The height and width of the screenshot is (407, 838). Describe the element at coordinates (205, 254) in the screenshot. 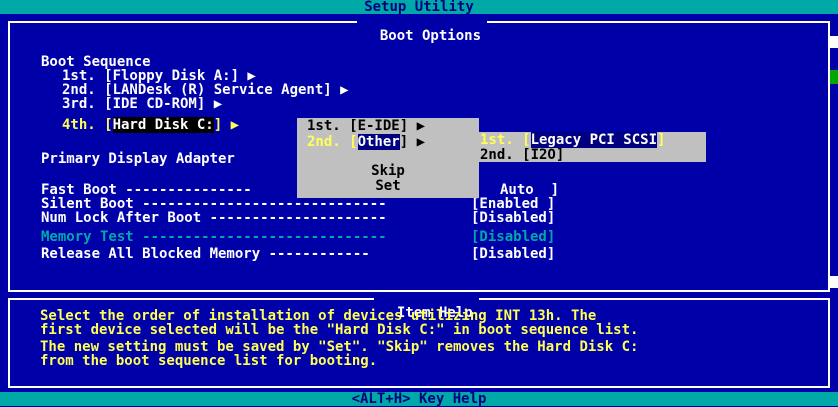

I see `release-memory-label: Release All Blocked Memory ------------` at that location.